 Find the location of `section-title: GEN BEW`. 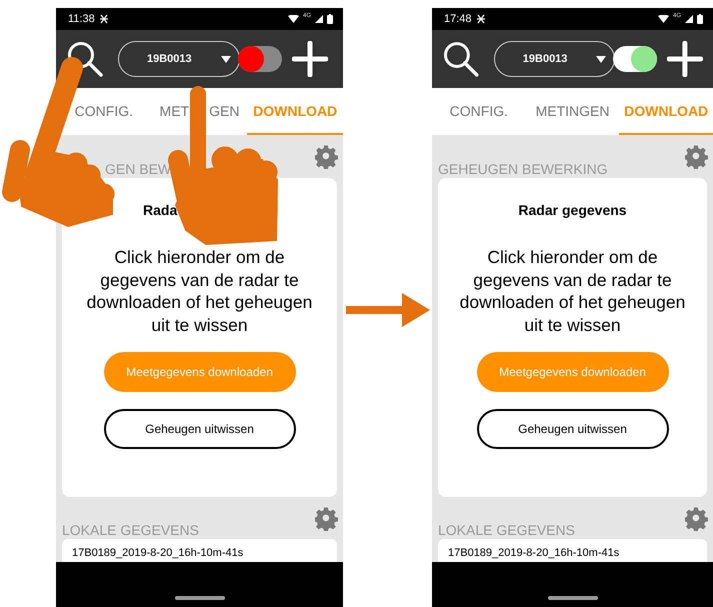

section-title: GEN BEW is located at coordinates (138, 169).